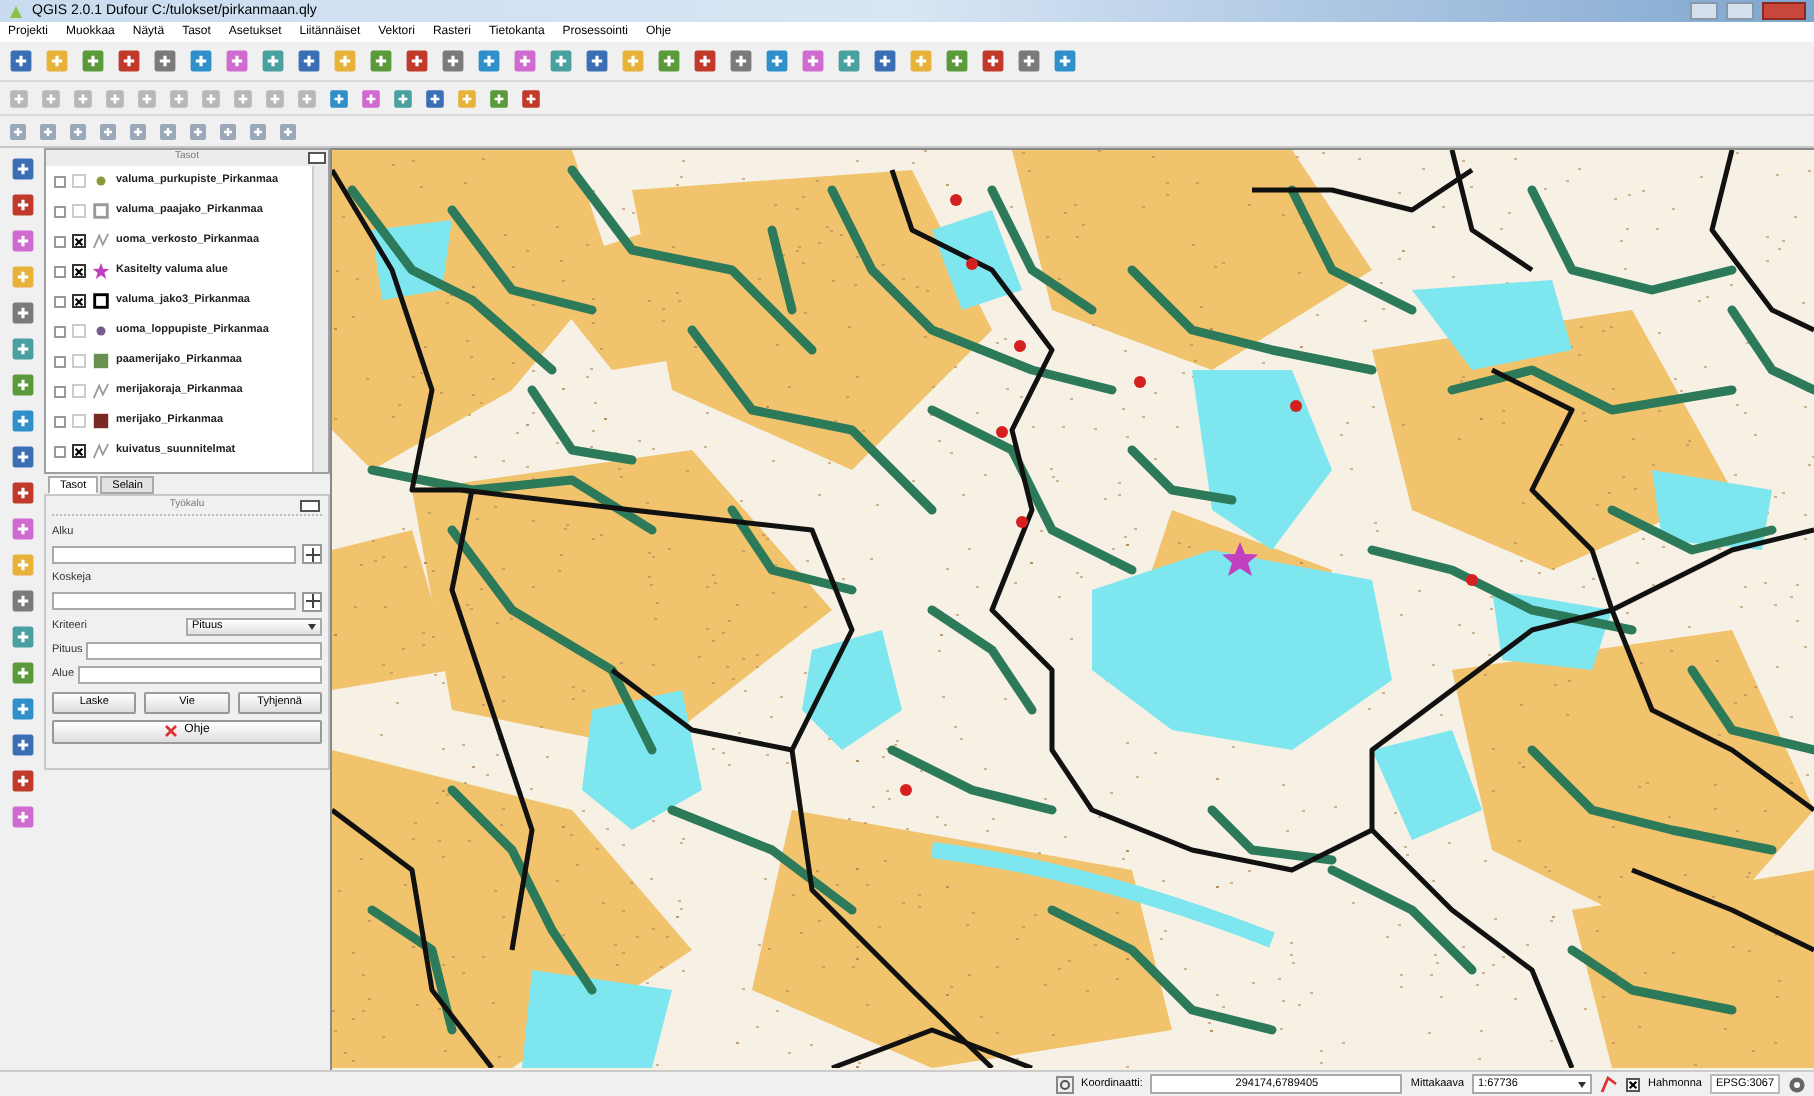 The height and width of the screenshot is (1096, 1814). What do you see at coordinates (1633, 1084) in the screenshot?
I see `render-checkbox` at bounding box center [1633, 1084].